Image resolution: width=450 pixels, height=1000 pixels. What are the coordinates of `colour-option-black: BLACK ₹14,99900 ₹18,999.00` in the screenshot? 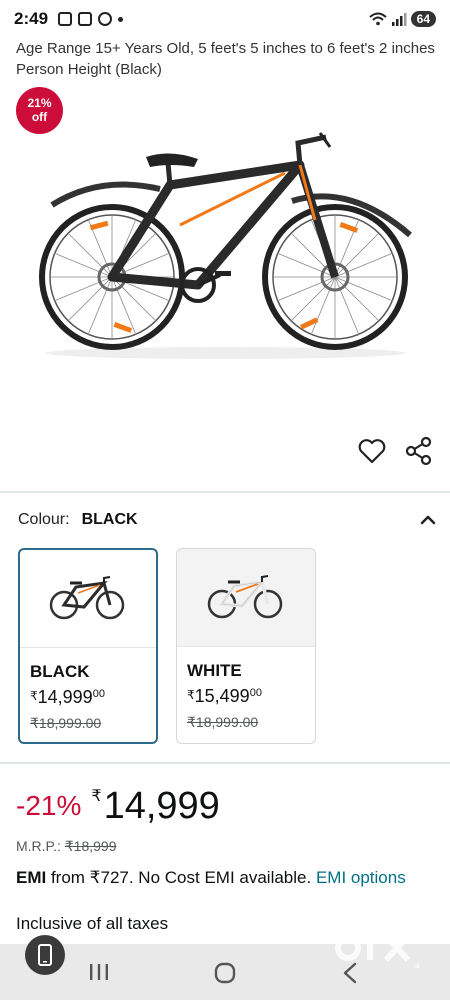 It's located at (88, 646).